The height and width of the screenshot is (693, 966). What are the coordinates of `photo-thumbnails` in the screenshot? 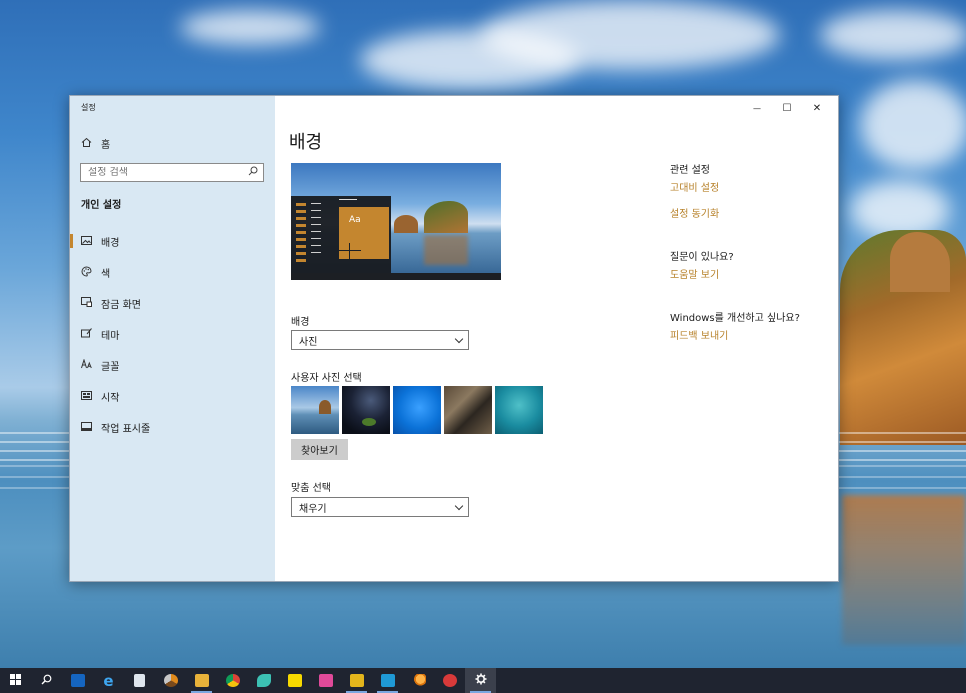 It's located at (417, 410).